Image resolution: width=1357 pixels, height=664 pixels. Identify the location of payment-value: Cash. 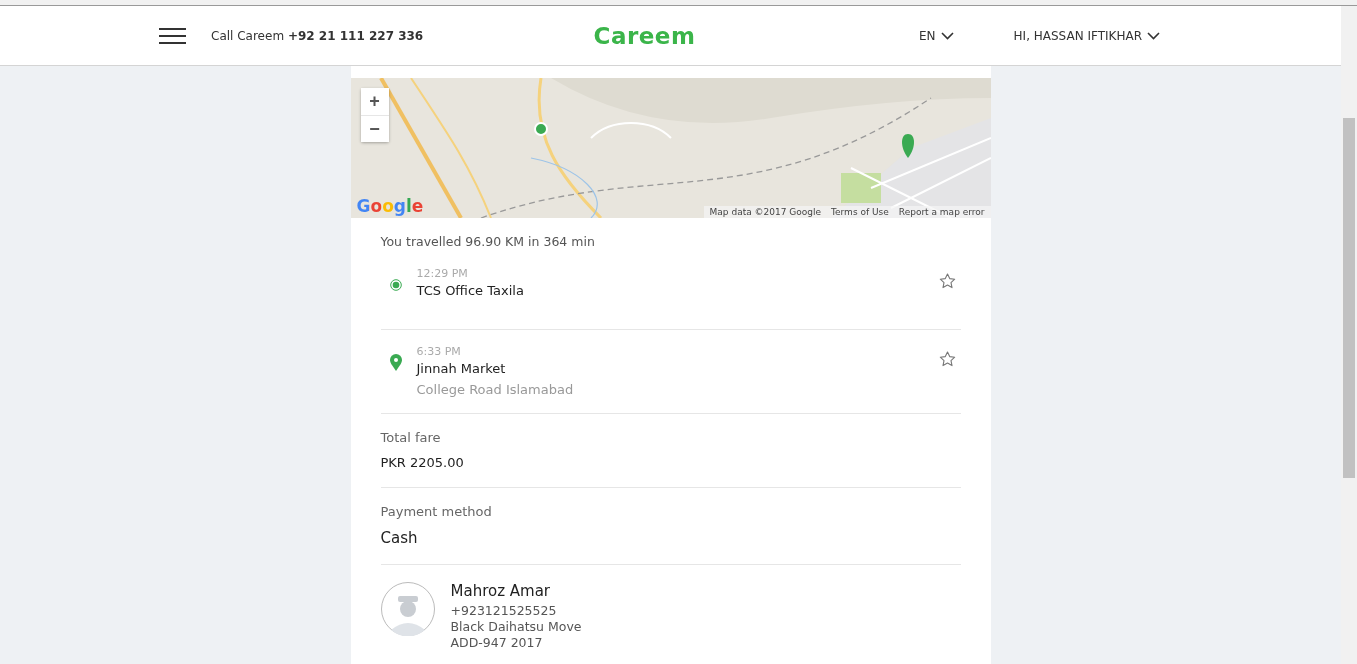
(399, 538).